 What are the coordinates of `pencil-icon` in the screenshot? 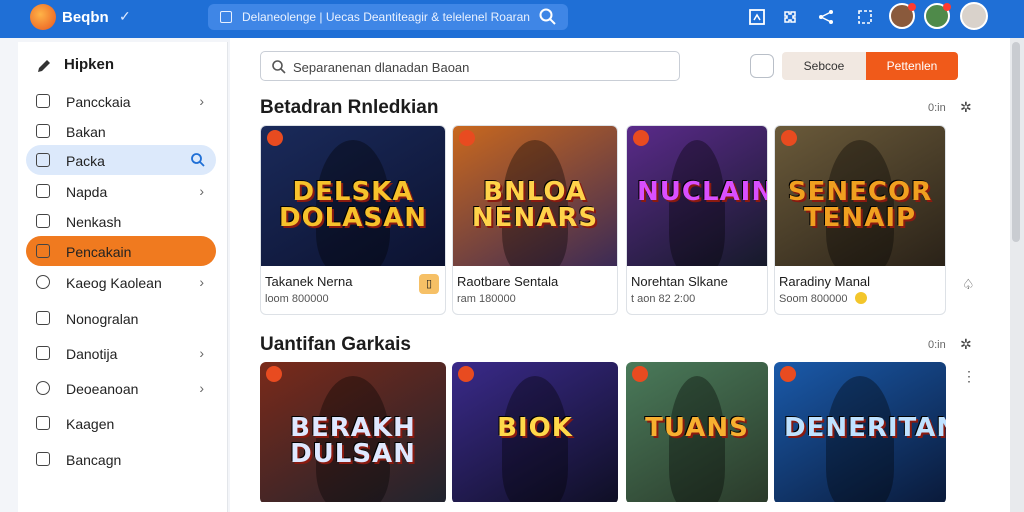 It's located at (44, 66).